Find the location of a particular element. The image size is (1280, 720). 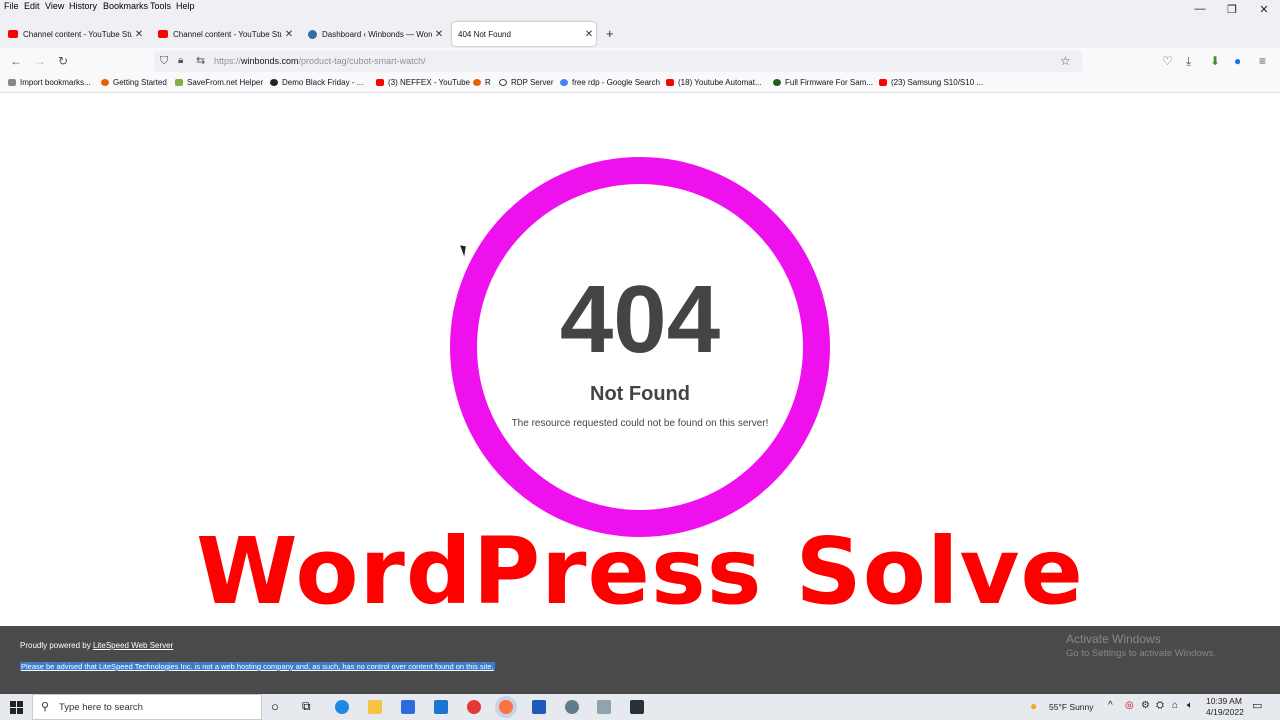

import-icon is located at coordinates (12, 82).